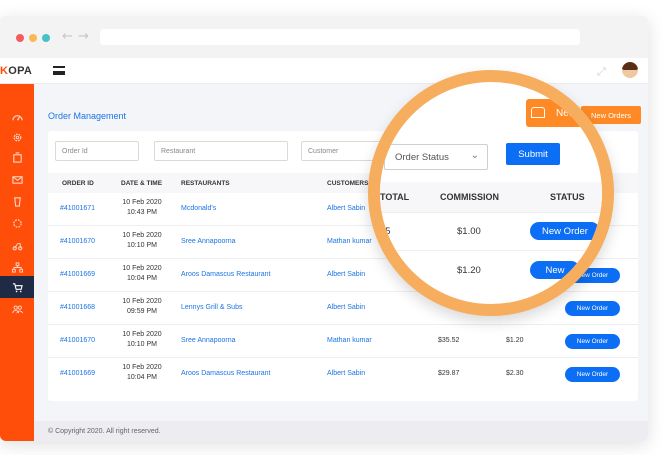  I want to click on cup-icon, so click(17, 201).